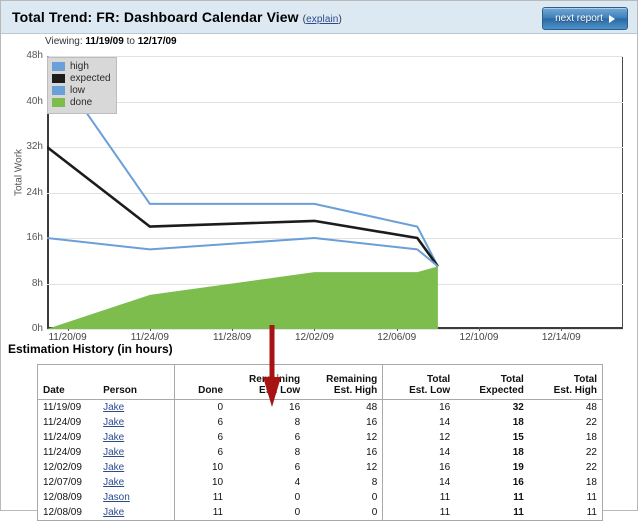  Describe the element at coordinates (90, 78) in the screenshot. I see `legend-label: expected` at that location.